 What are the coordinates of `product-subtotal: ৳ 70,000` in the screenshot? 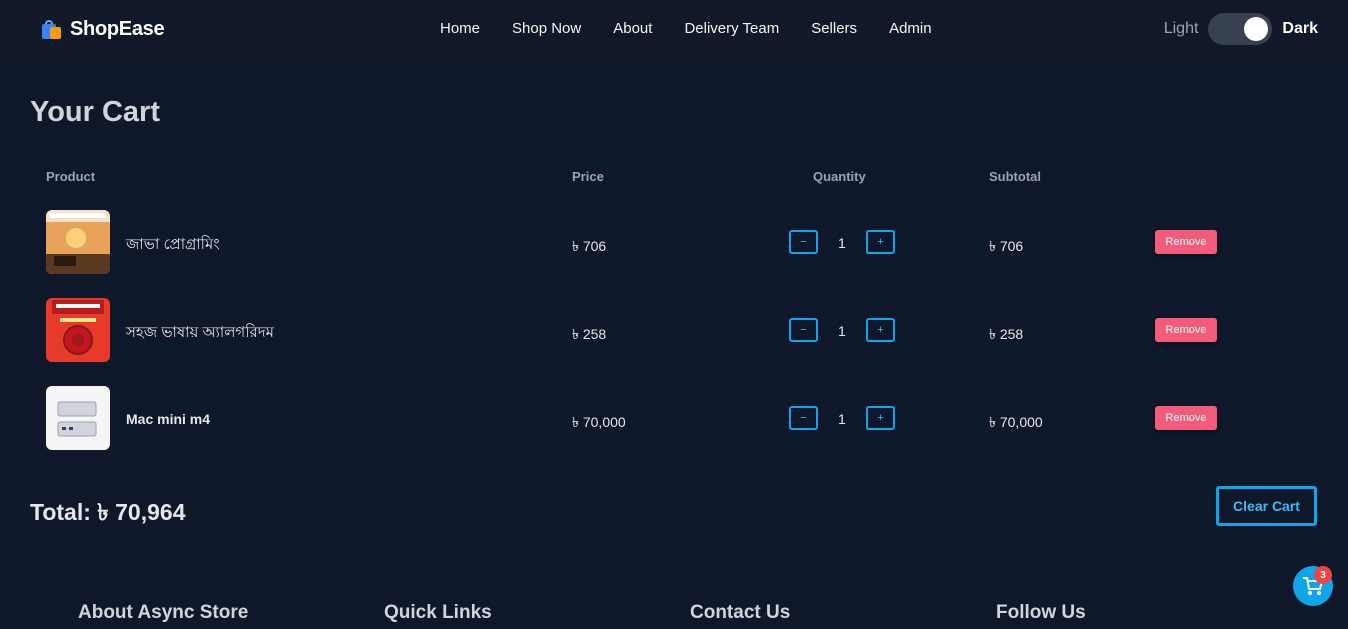 It's located at (1016, 422).